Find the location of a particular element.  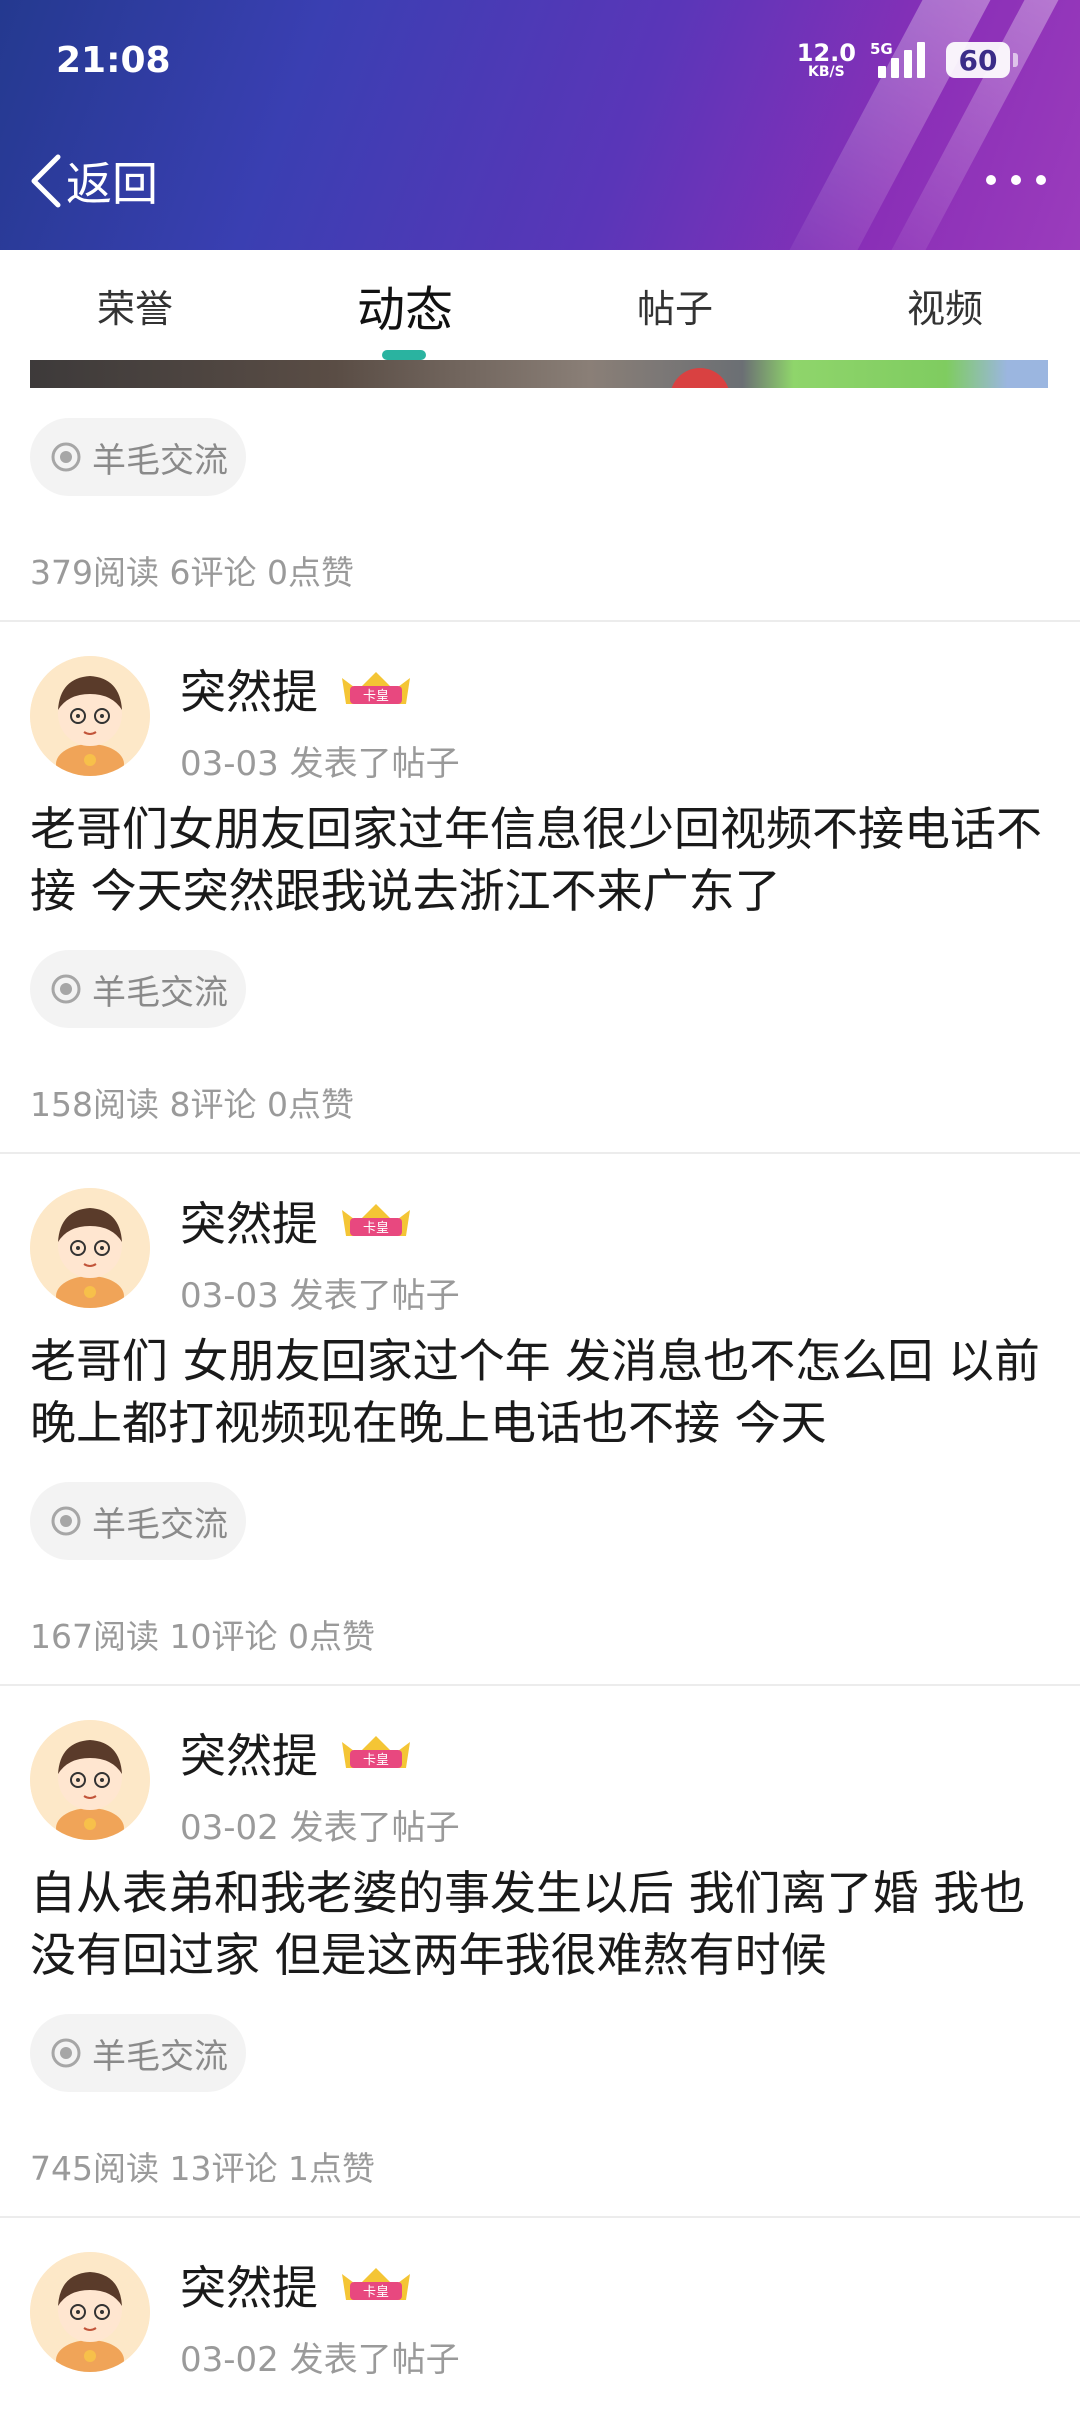

more-options-button is located at coordinates (1016, 180).